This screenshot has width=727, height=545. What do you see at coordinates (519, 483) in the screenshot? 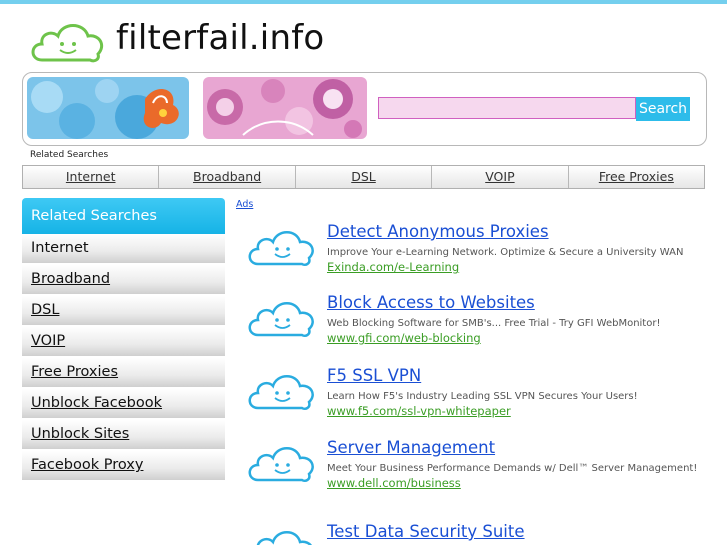
I see `ad-url: www.dell.com/business` at bounding box center [519, 483].